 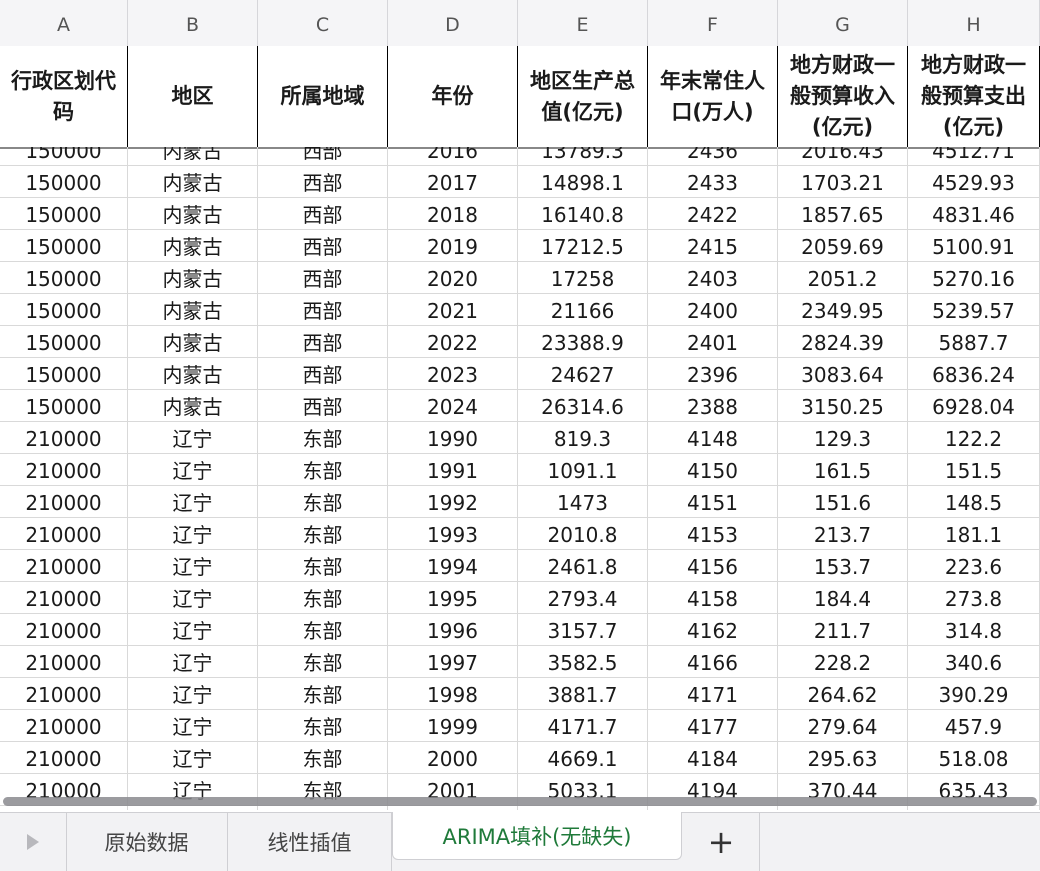 I want to click on table-cell: 211.7, so click(x=843, y=630).